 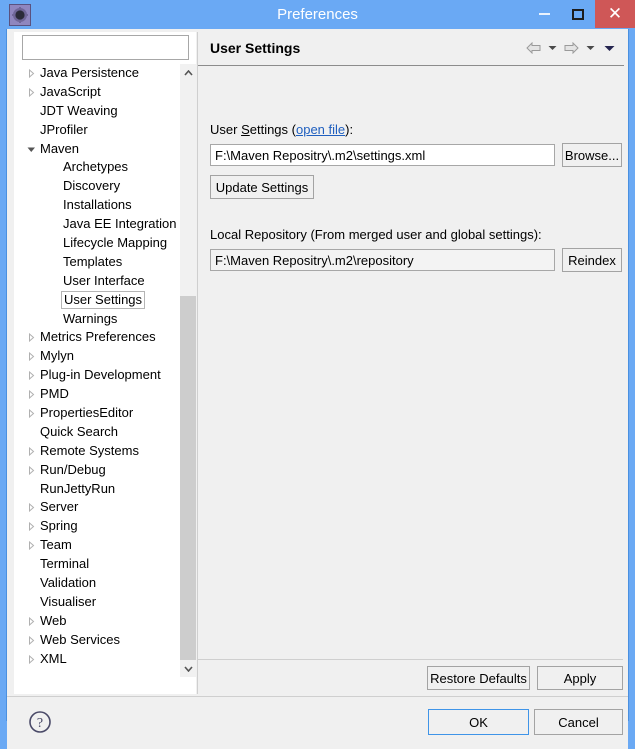 What do you see at coordinates (105, 375) in the screenshot?
I see `tree-item-plug-in-development: Plug-in Development` at bounding box center [105, 375].